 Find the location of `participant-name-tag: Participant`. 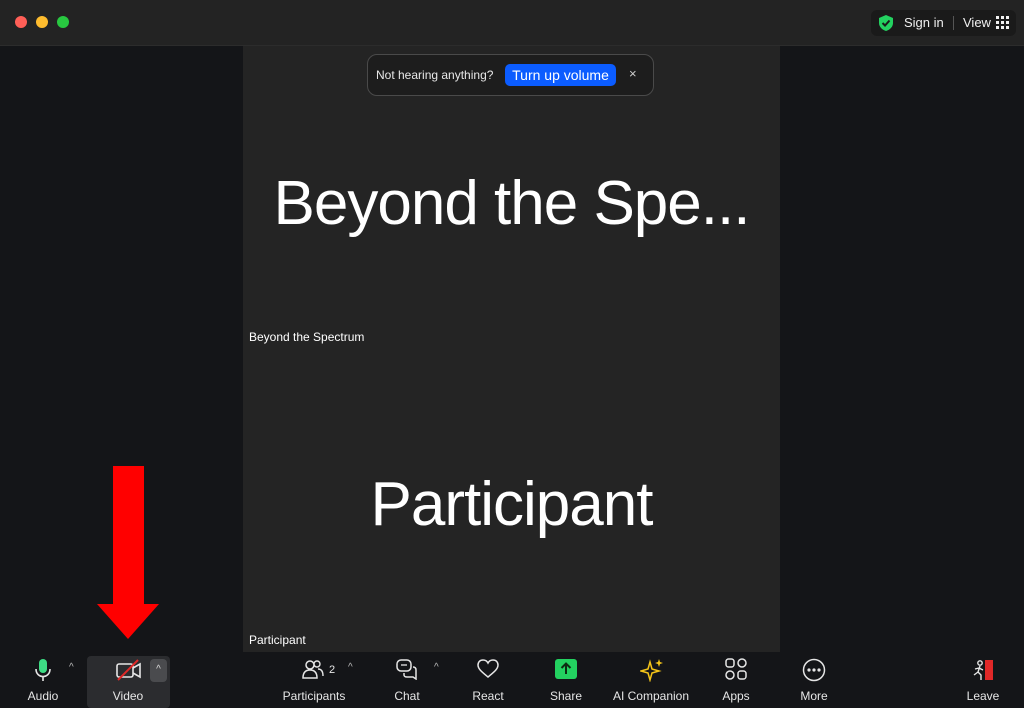

participant-name-tag: Participant is located at coordinates (277, 640).